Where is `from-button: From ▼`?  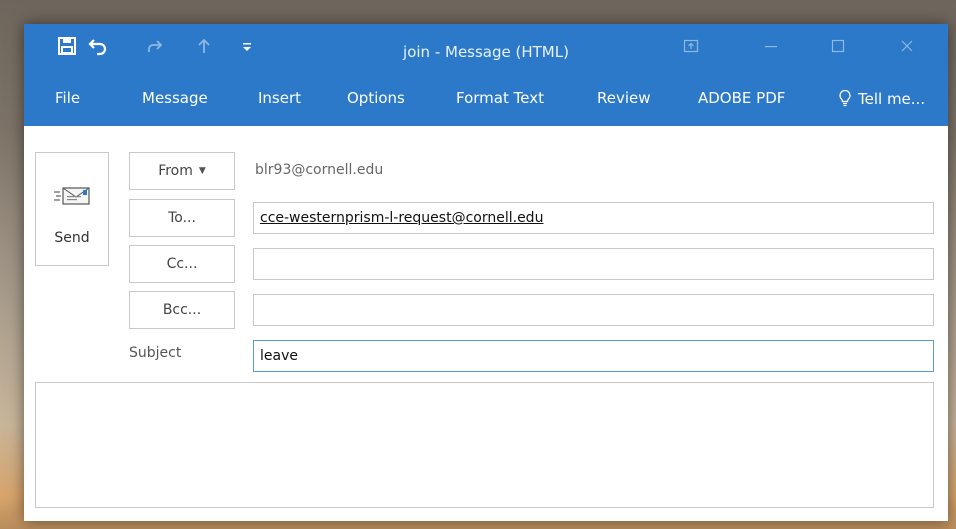
from-button: From ▼ is located at coordinates (182, 171).